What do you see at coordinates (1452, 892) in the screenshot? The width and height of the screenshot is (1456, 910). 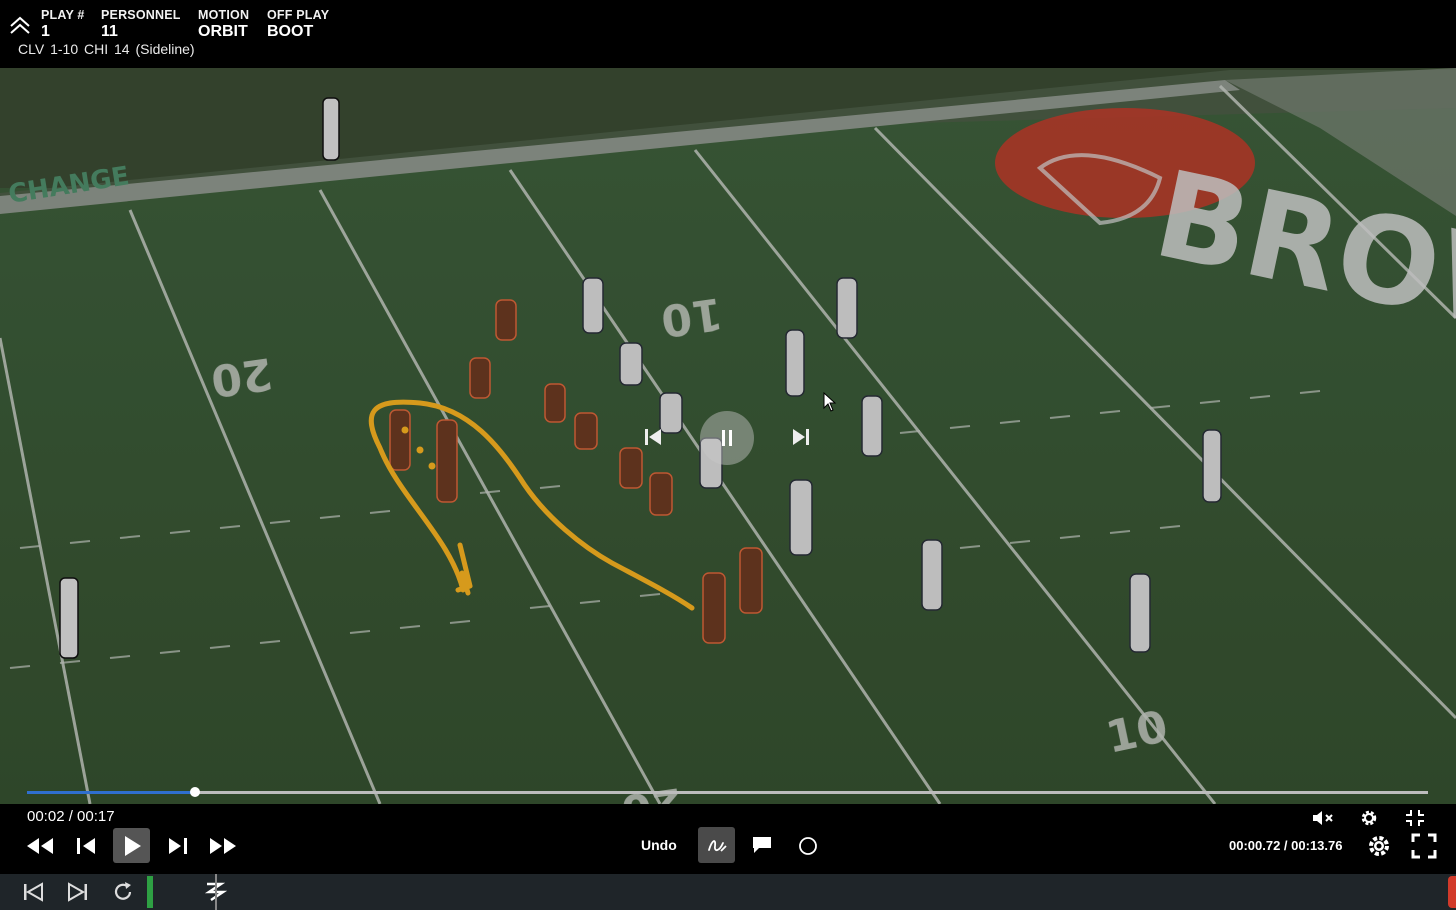 I see `cut-end-marker` at bounding box center [1452, 892].